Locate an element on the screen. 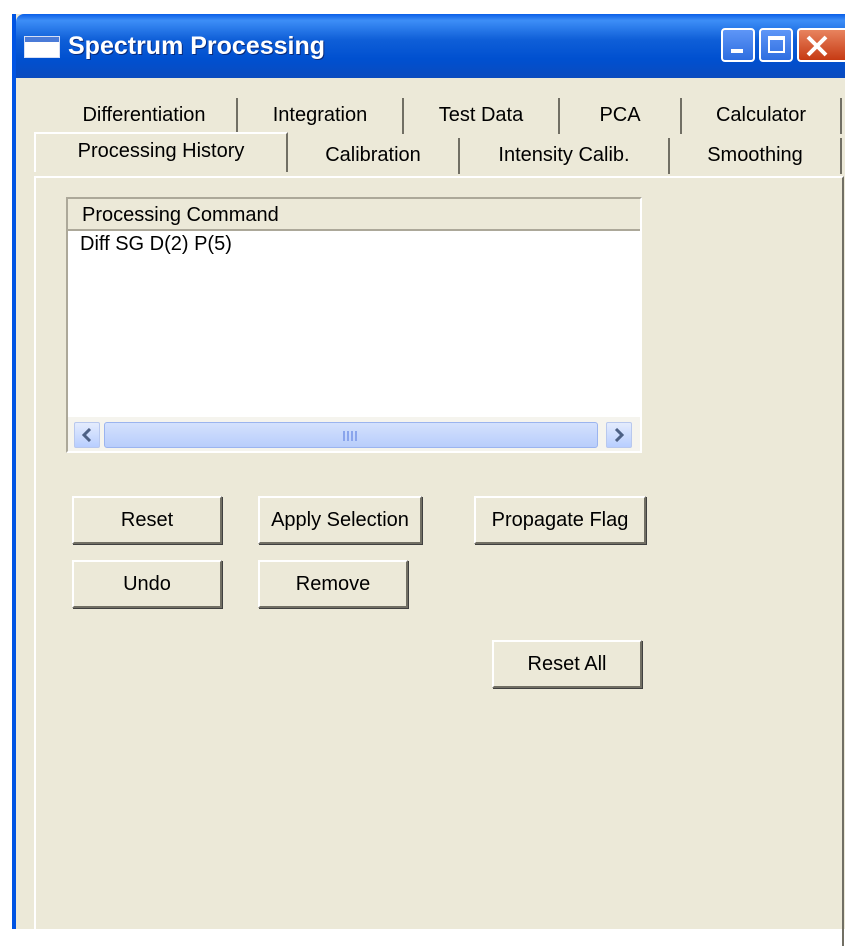 The height and width of the screenshot is (946, 845). window-app-icon is located at coordinates (42, 47).